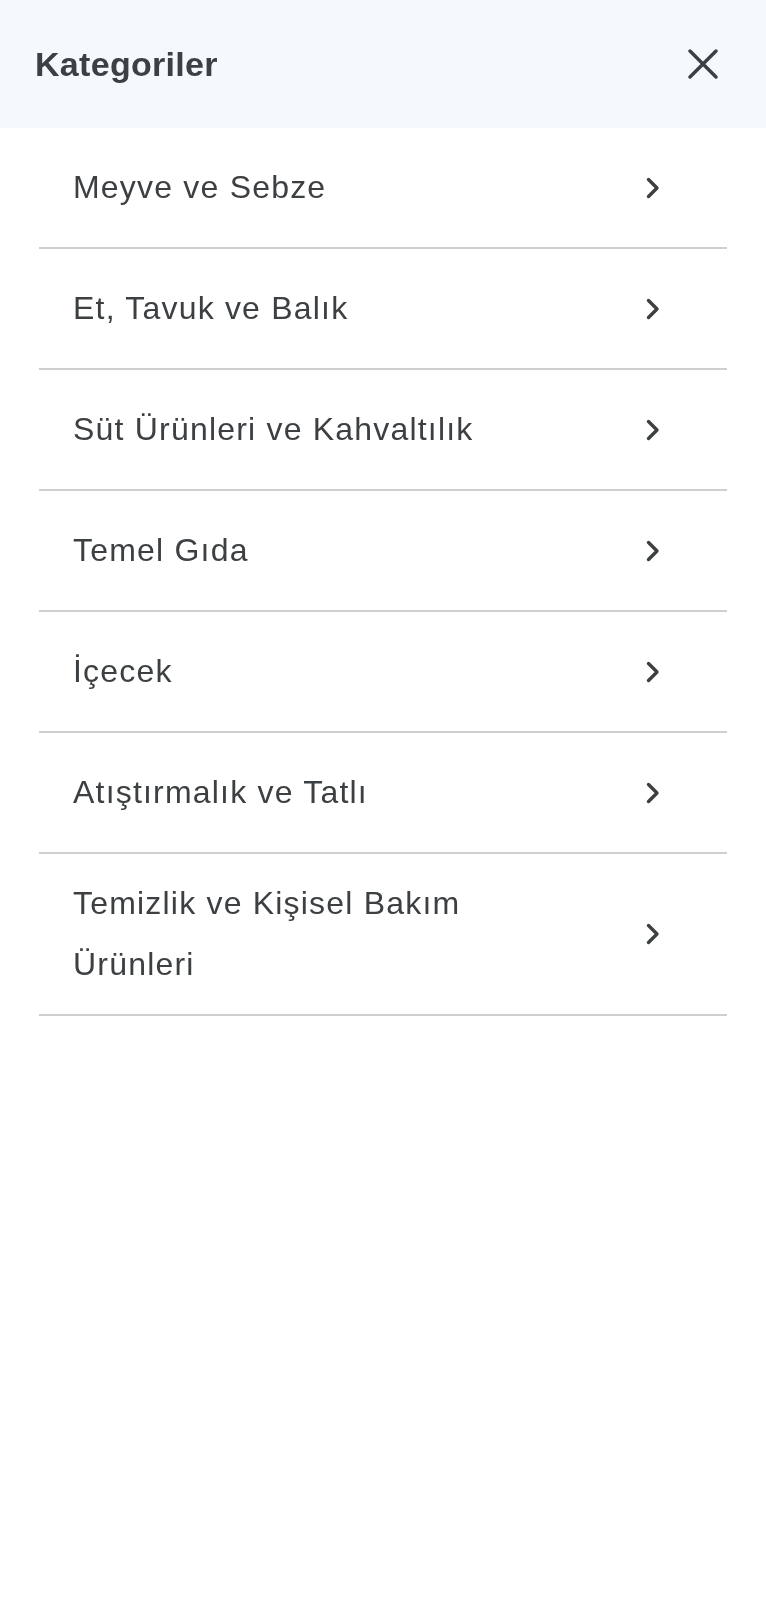 The image size is (766, 1599). Describe the element at coordinates (267, 934) in the screenshot. I see `category-label: Temizlik ve Kişisel Bakım Ürünleri` at that location.